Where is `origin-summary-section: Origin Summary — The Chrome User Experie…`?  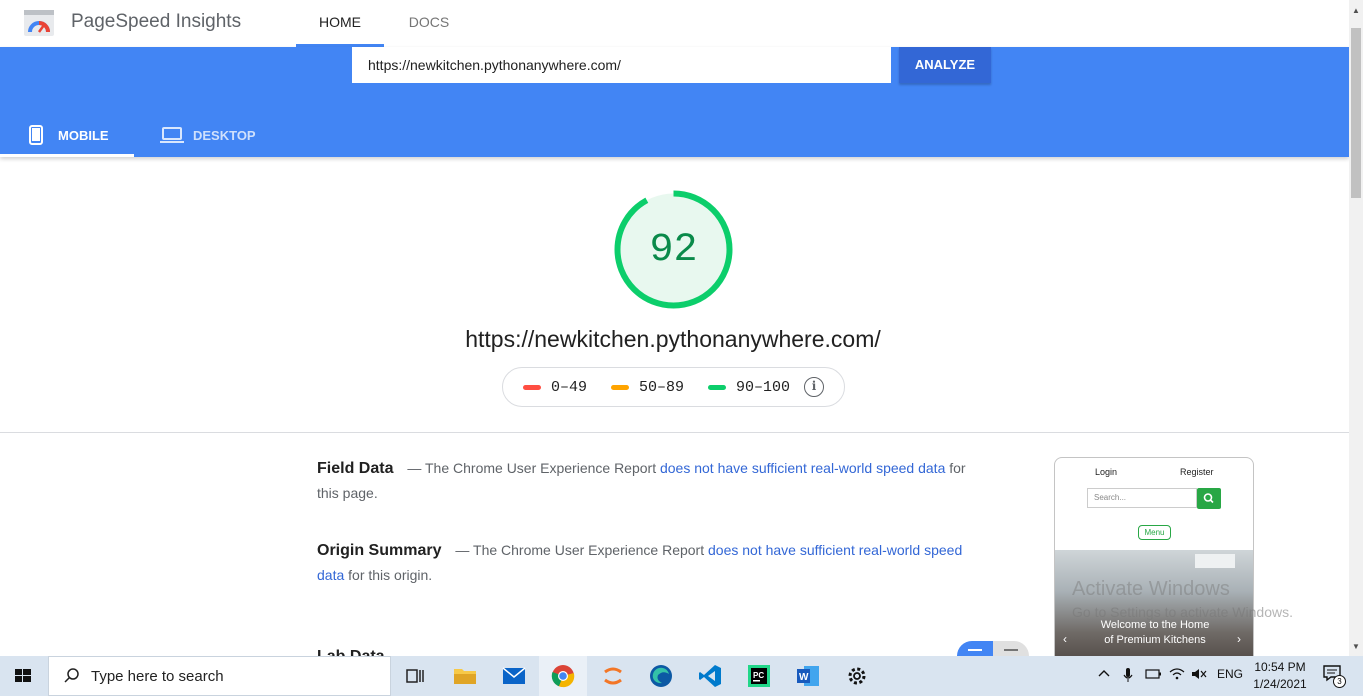 origin-summary-section: Origin Summary — The Chrome User Experie… is located at coordinates (642, 563).